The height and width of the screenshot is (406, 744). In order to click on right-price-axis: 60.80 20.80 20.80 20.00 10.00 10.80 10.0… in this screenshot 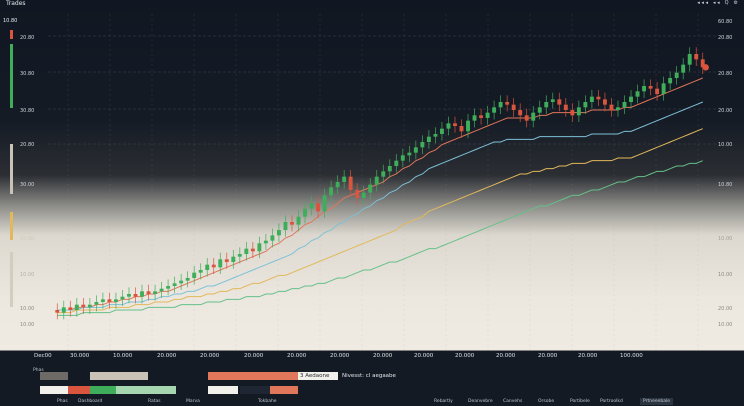, I will do `click(730, 184)`.